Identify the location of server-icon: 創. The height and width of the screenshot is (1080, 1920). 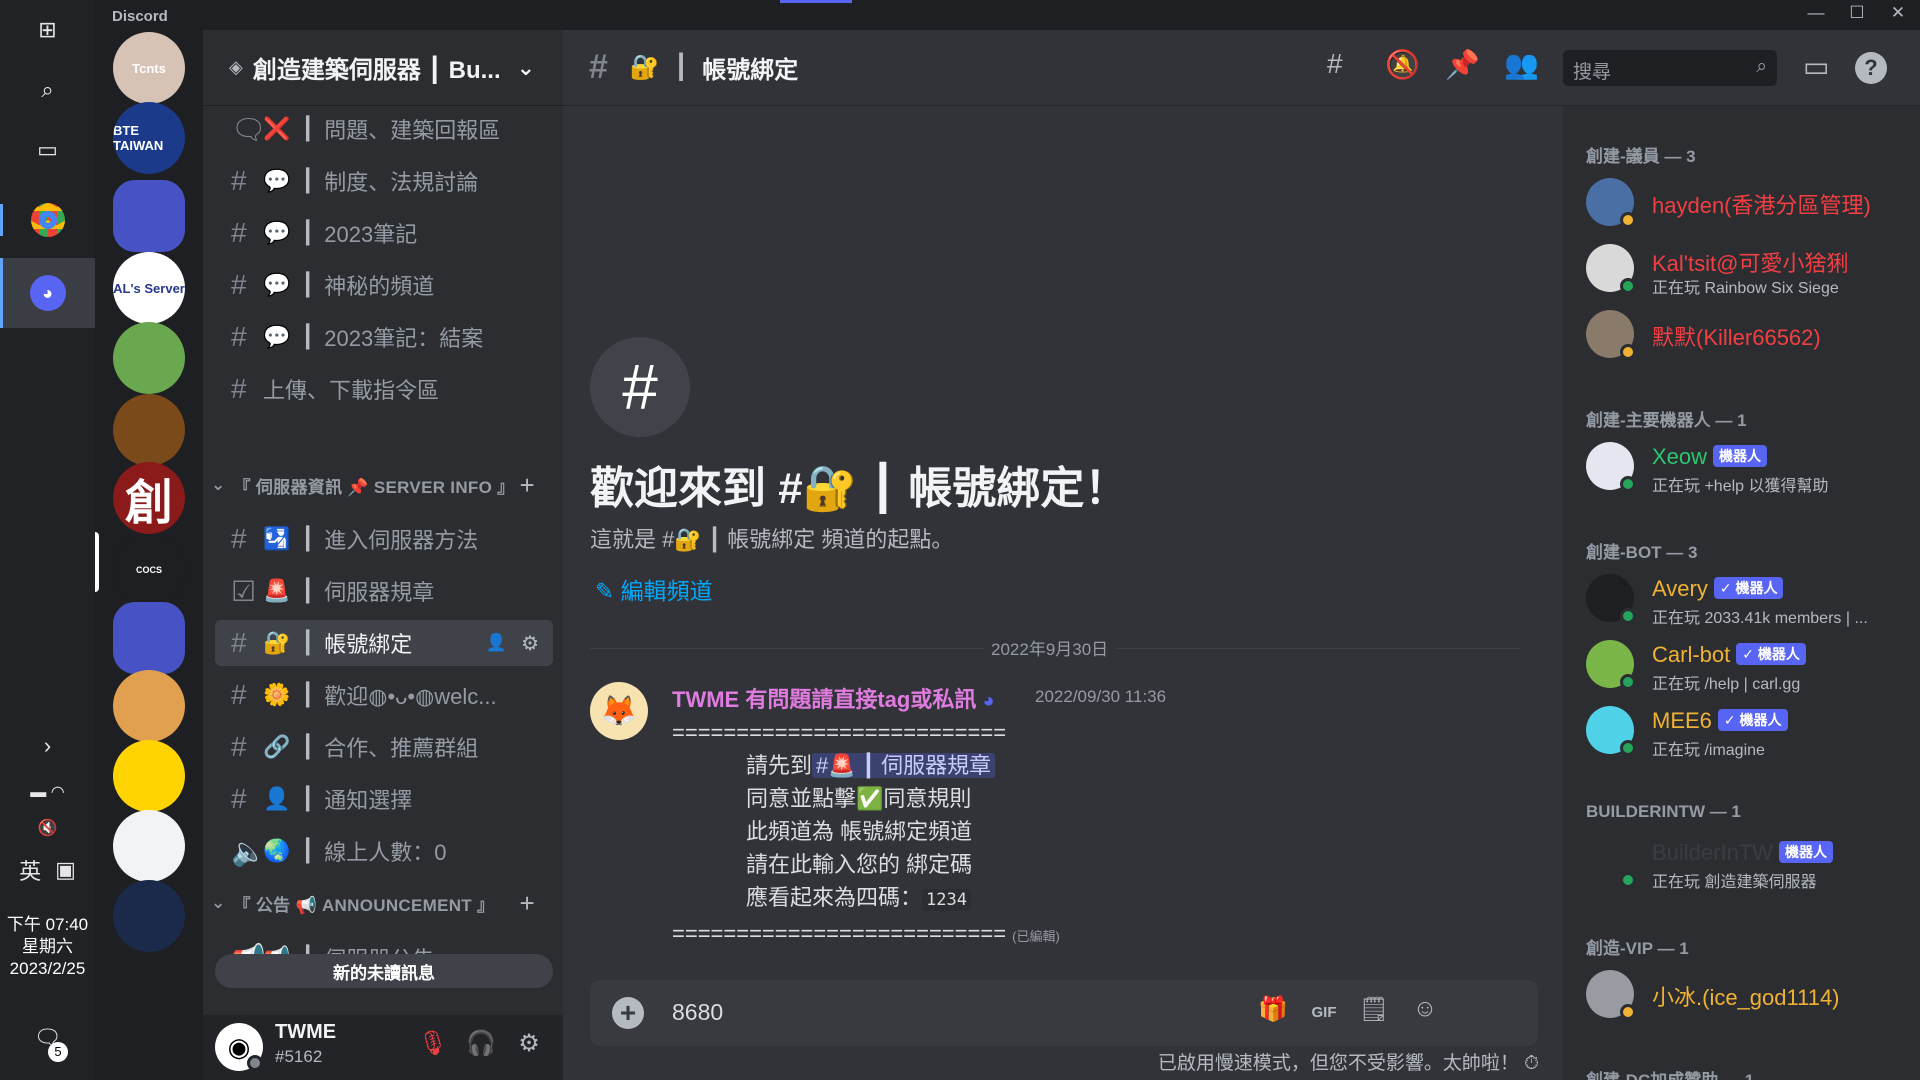
(149, 498).